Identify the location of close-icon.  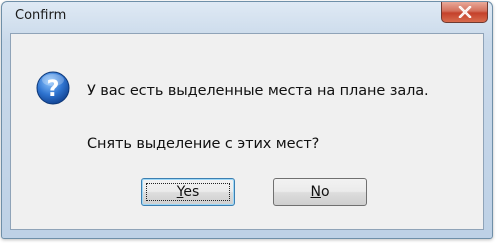
(464, 12).